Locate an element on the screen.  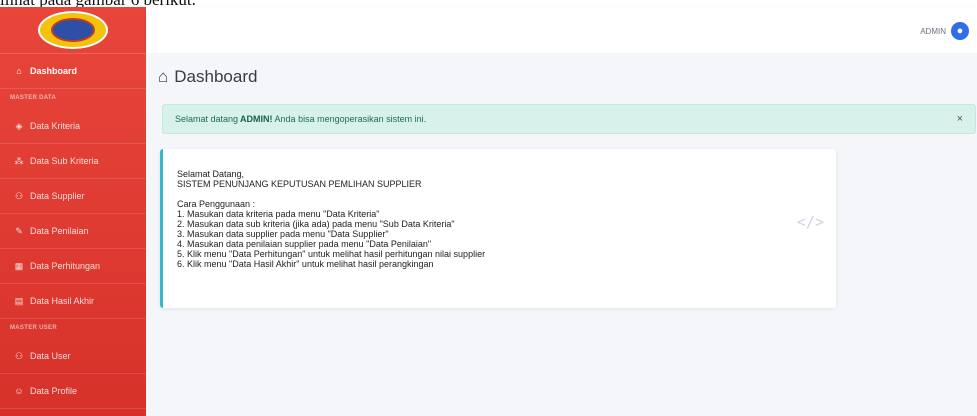
page-title-text: Dashboard is located at coordinates (216, 76).